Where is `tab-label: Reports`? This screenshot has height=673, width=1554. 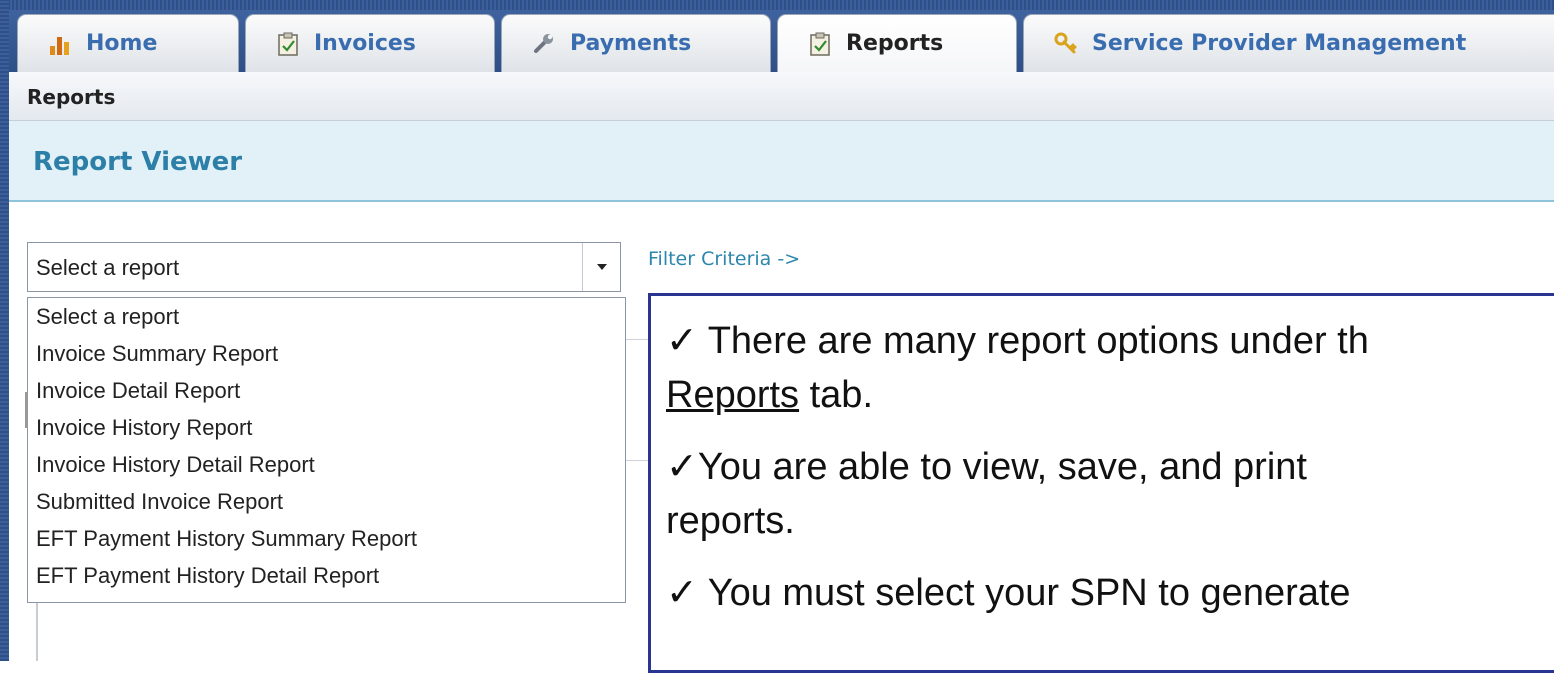 tab-label: Reports is located at coordinates (895, 43).